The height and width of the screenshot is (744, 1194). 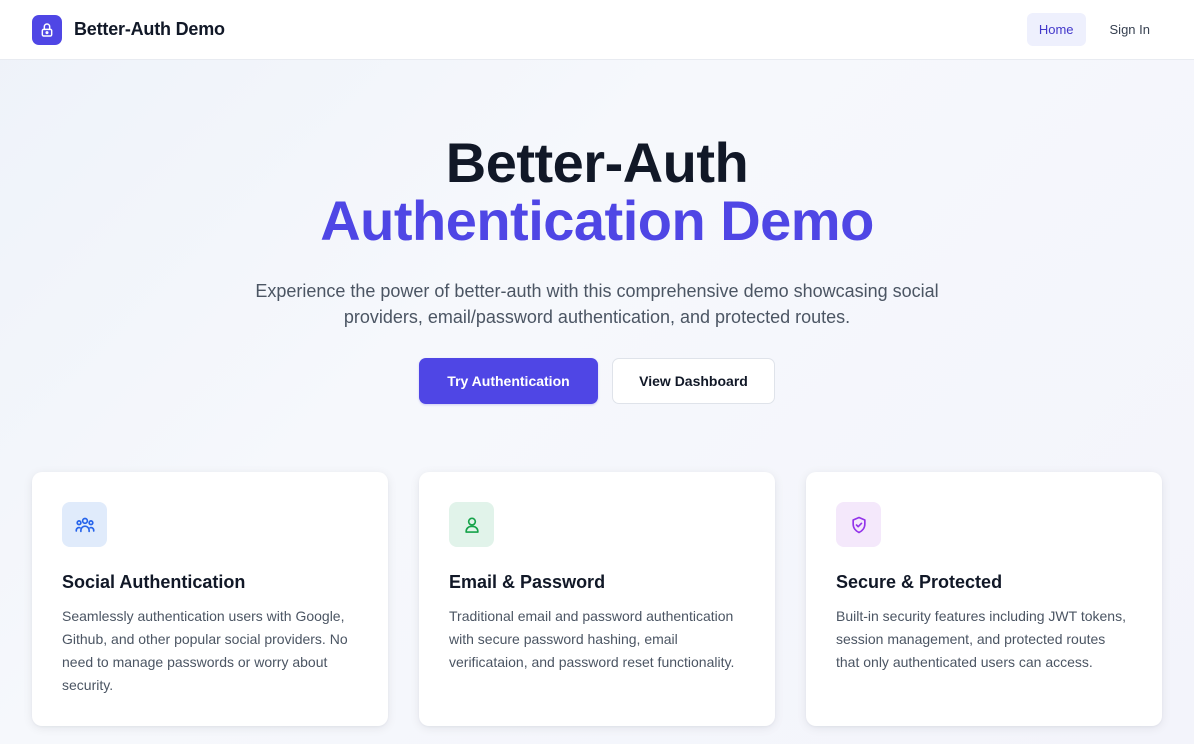 I want to click on view-dashboard-button: View Dashboard, so click(x=693, y=381).